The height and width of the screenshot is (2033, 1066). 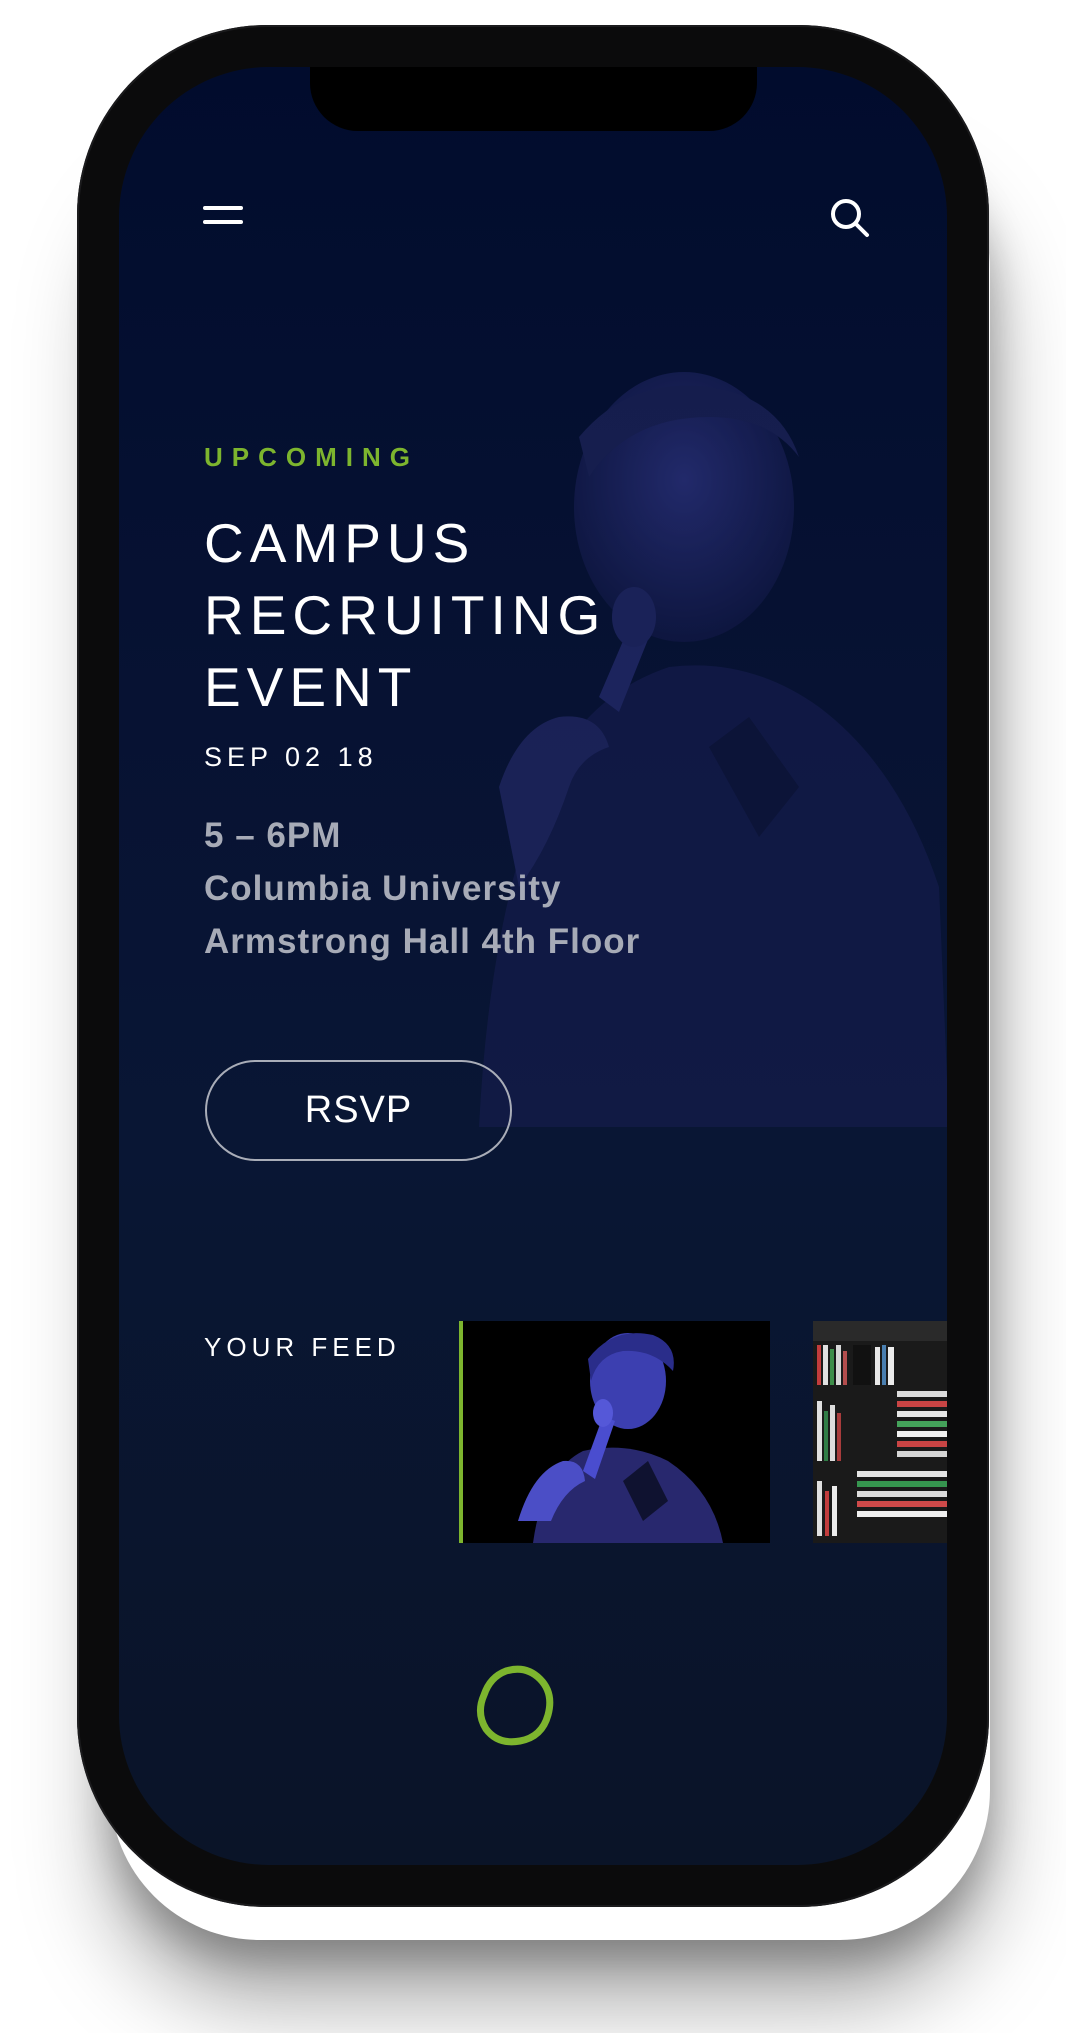 What do you see at coordinates (383, 888) in the screenshot?
I see `event-location: Columbia University` at bounding box center [383, 888].